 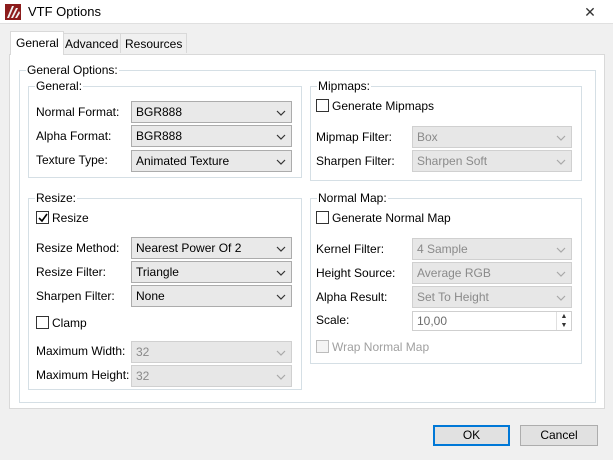 What do you see at coordinates (159, 136) in the screenshot?
I see `alpha-format-value: BGR888` at bounding box center [159, 136].